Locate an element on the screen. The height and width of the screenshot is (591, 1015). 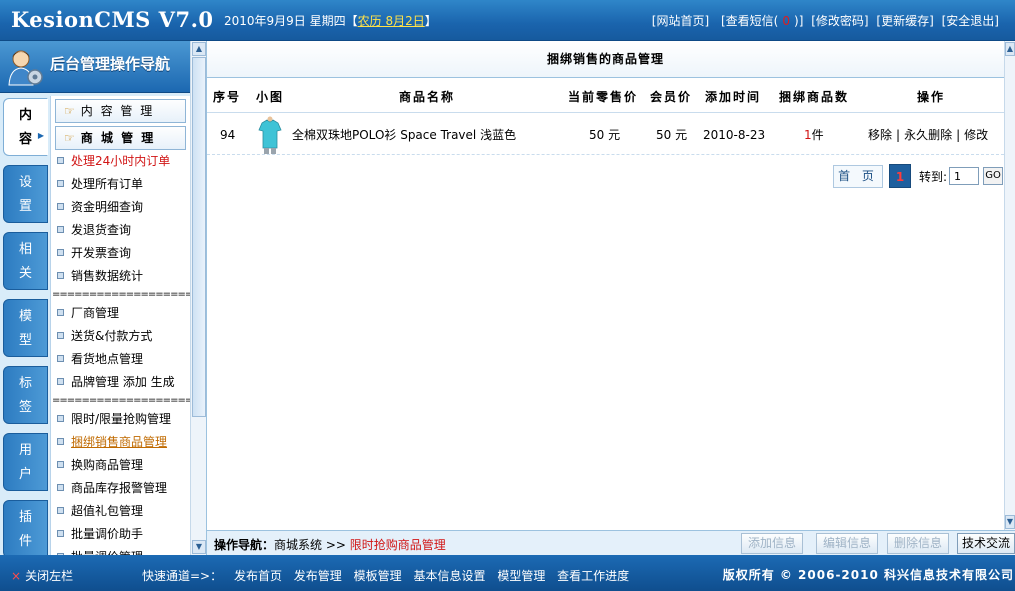
breadcrumb-path: 商城系统 >> is located at coordinates (312, 545).